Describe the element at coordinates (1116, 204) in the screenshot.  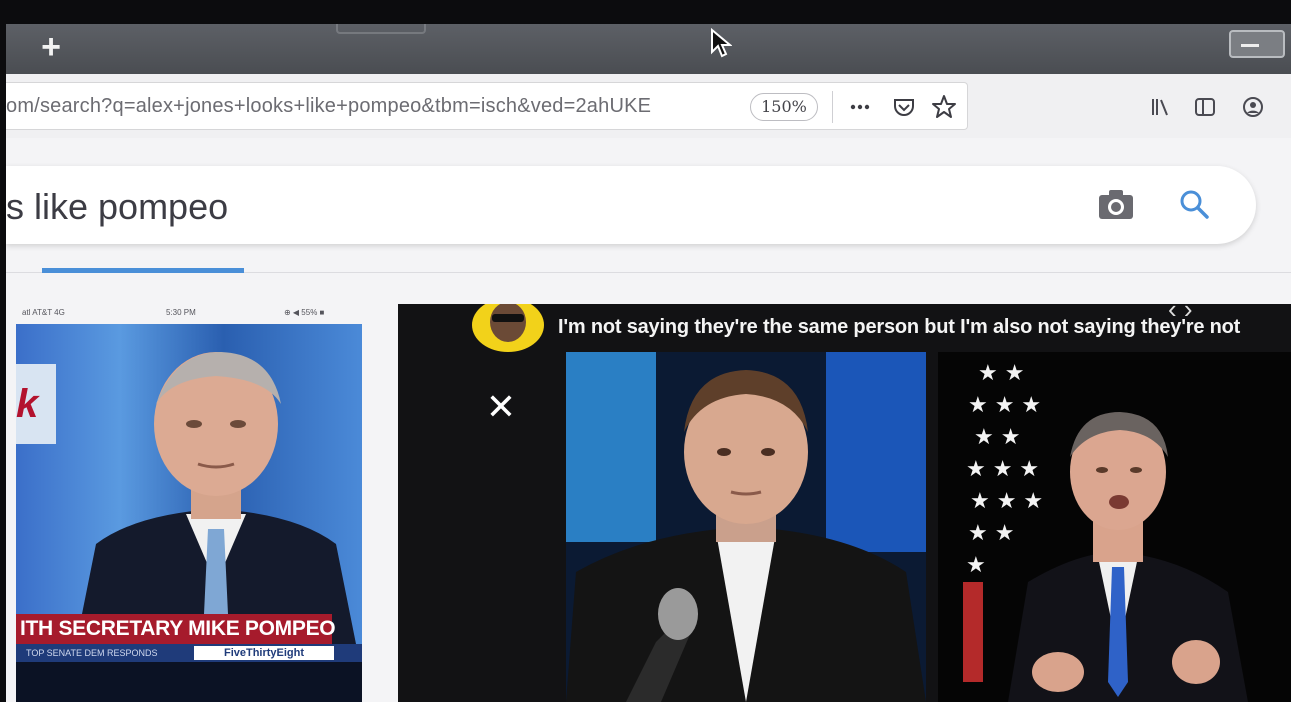
I see `camera-icon` at that location.